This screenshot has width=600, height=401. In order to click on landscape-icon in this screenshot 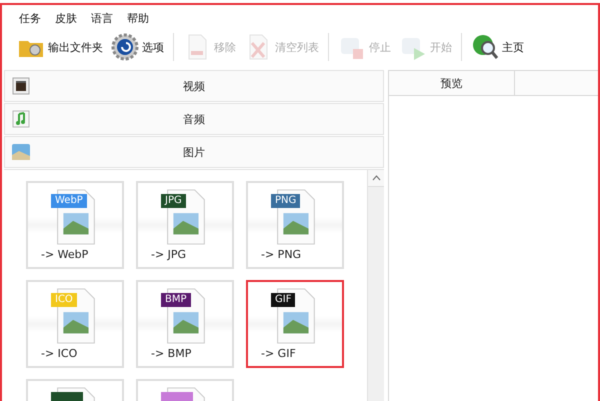, I will do `click(21, 152)`.